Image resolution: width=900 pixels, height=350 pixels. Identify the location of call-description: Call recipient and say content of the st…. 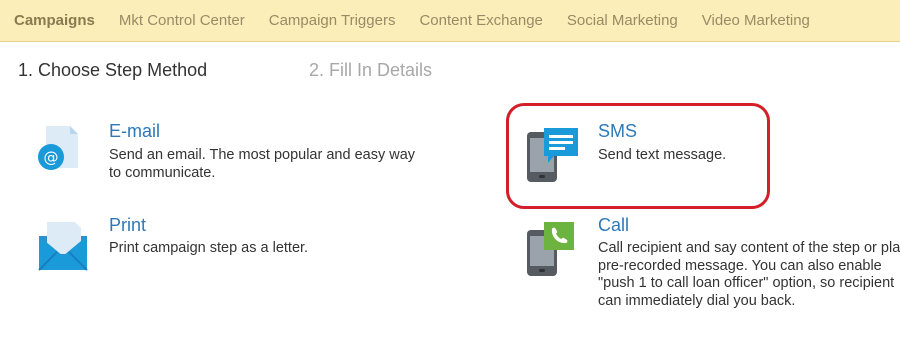
(749, 274).